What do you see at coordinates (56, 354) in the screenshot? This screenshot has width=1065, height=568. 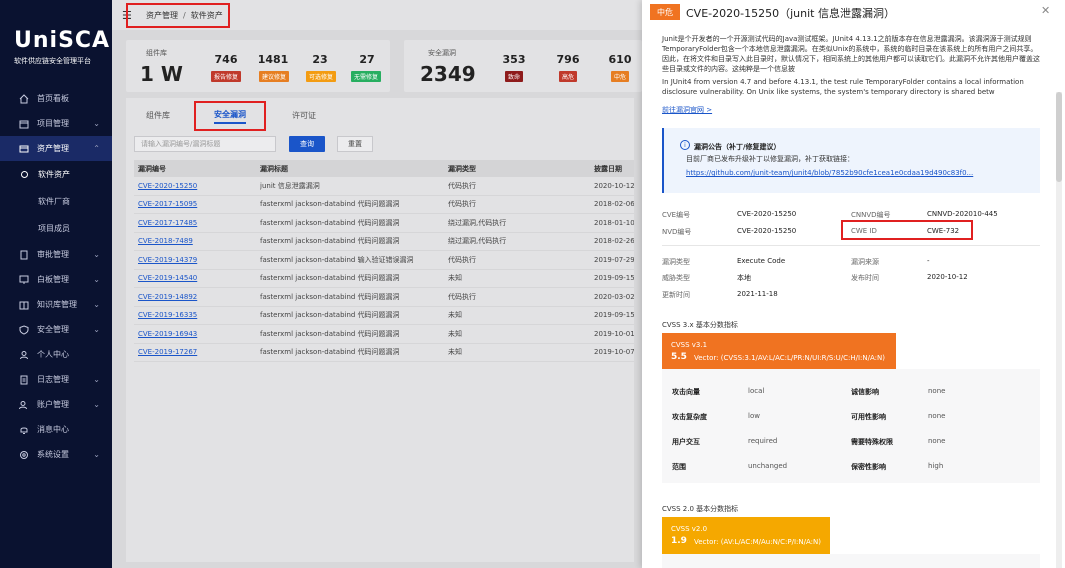 I see `sidebar-item-personal: 个人中心` at bounding box center [56, 354].